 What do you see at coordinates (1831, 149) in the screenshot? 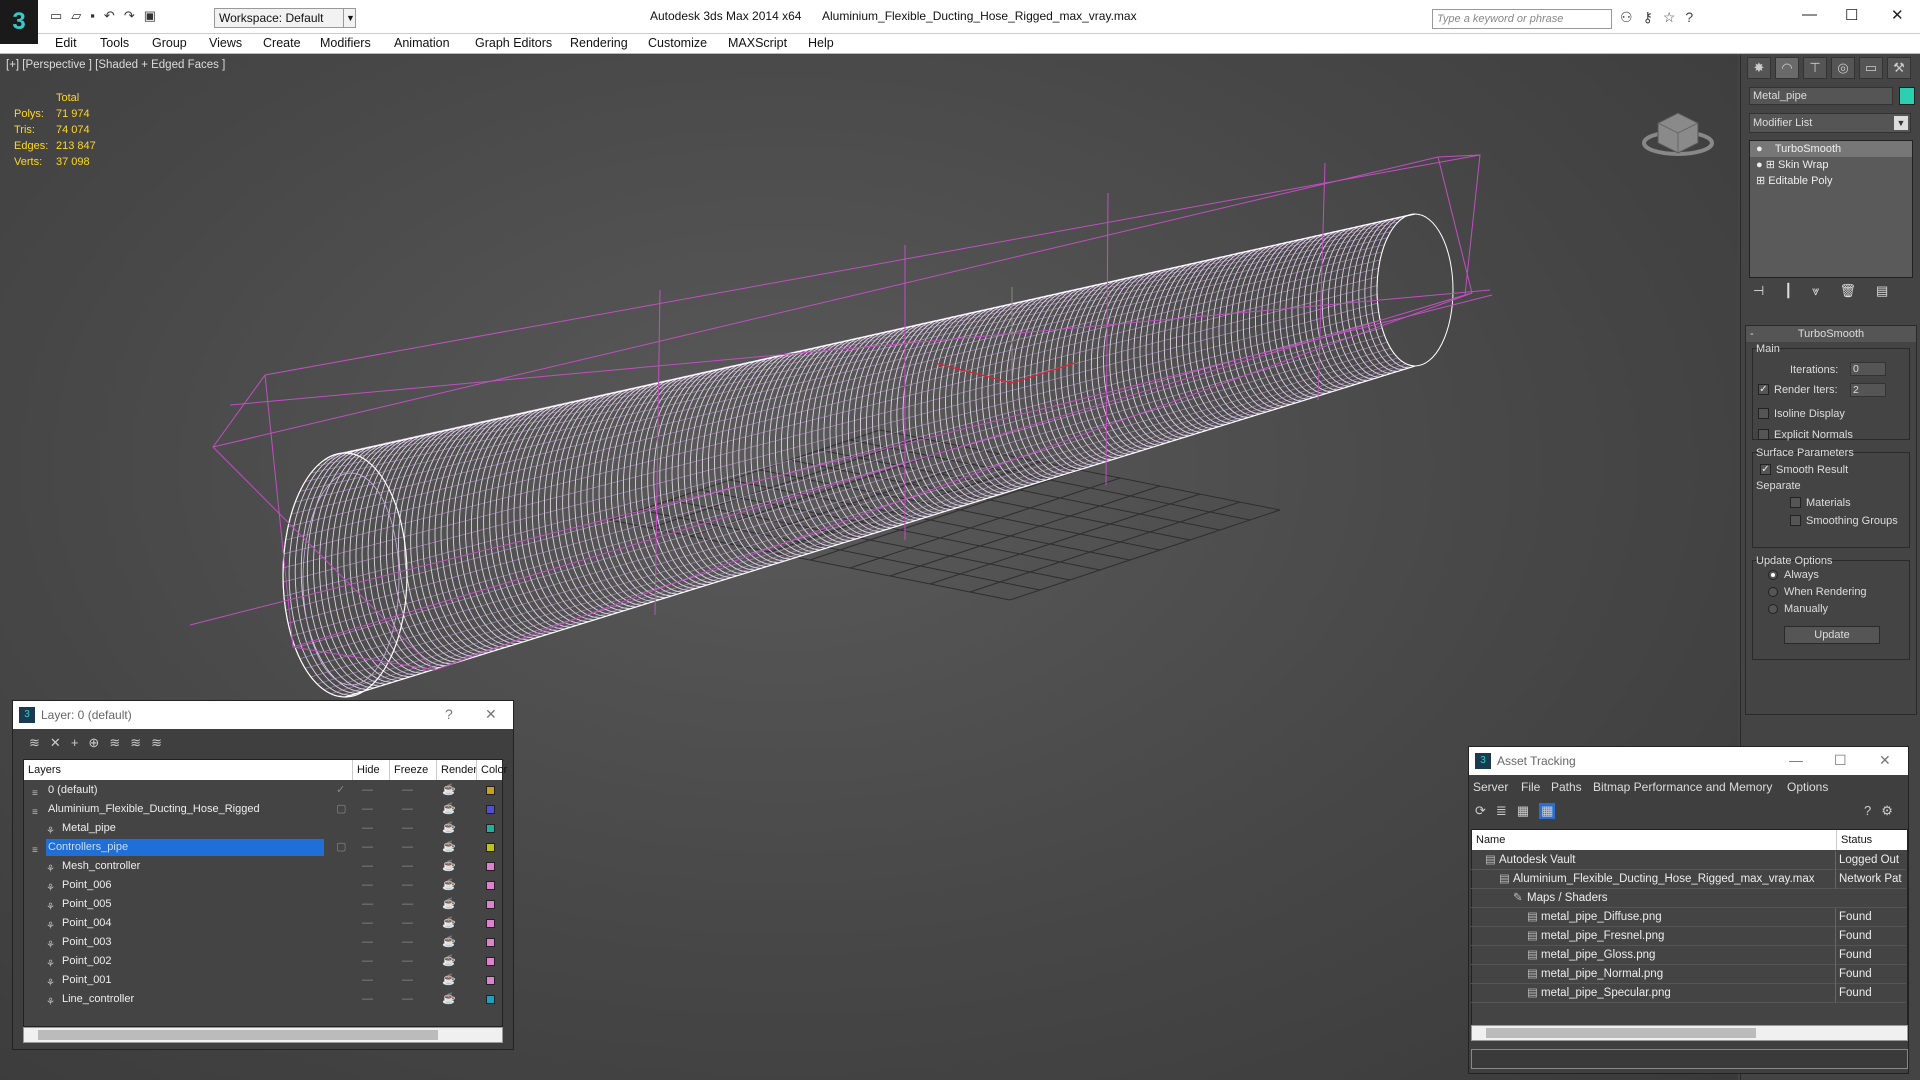
I see `stack-item-turbosmooth: ● TurboSmooth` at bounding box center [1831, 149].